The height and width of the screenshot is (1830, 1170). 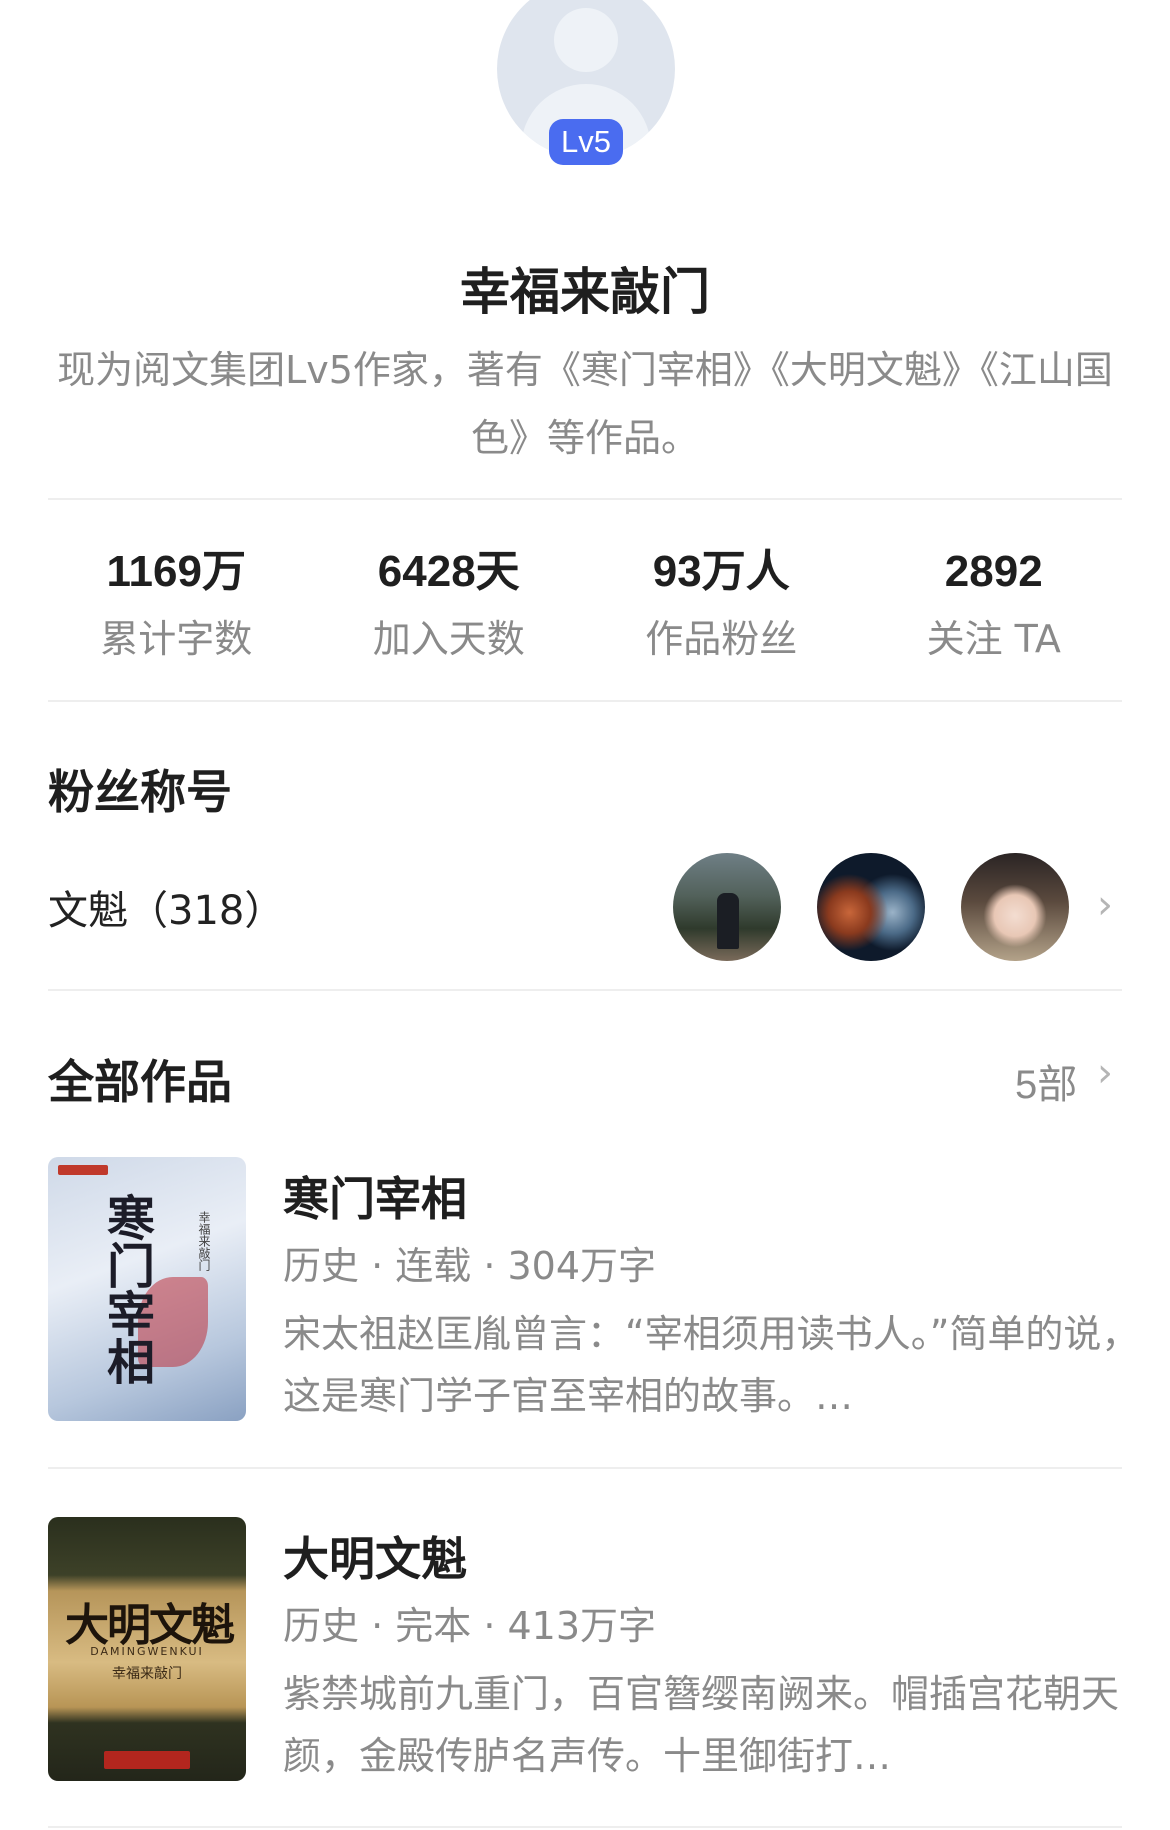 What do you see at coordinates (147, 1651) in the screenshot?
I see `cover-subtitle: DAMINGWENKUI` at bounding box center [147, 1651].